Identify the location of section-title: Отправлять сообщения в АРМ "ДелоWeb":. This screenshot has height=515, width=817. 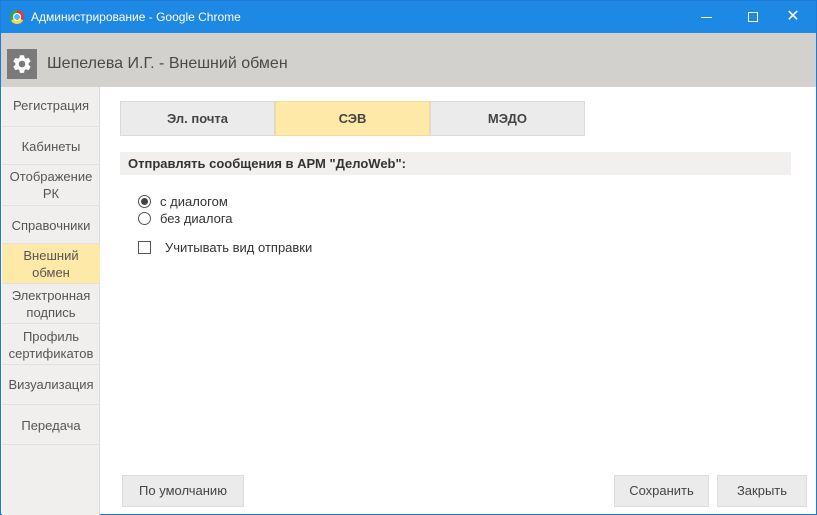
(267, 163).